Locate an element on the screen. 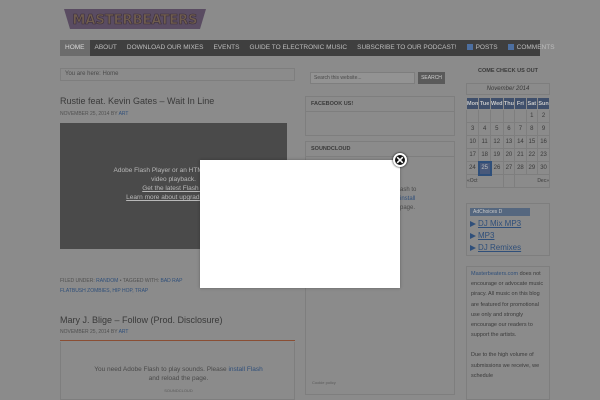 This screenshot has height=400, width=600. weekday-header: Fri is located at coordinates (520, 103).